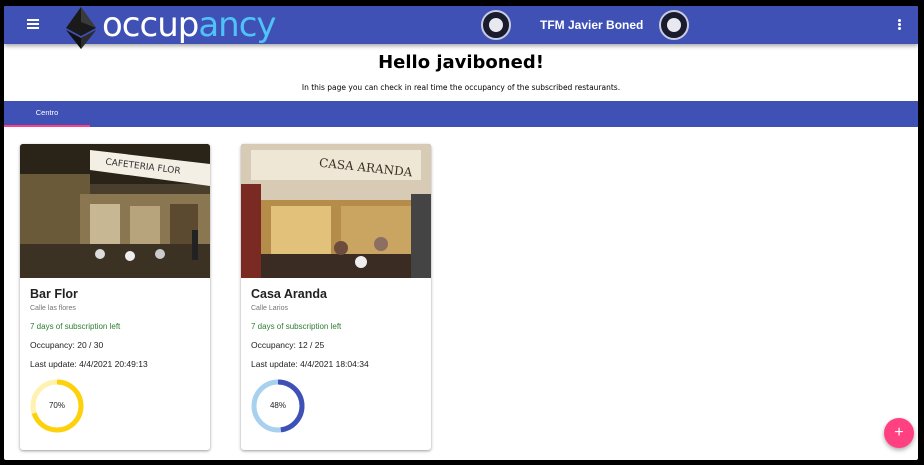  I want to click on zone-tabbar: Centro, so click(461, 114).